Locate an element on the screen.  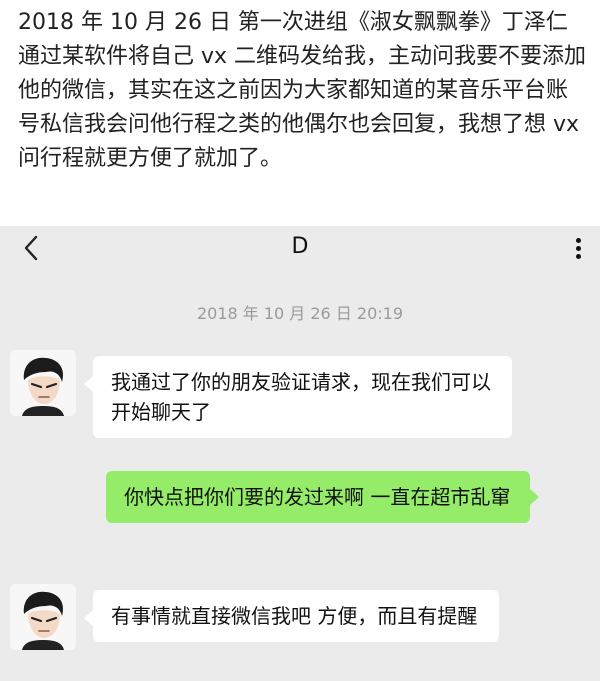
message-bubble-received: 有事情就直接微信我吧 方便，而且有提醒 is located at coordinates (296, 616).